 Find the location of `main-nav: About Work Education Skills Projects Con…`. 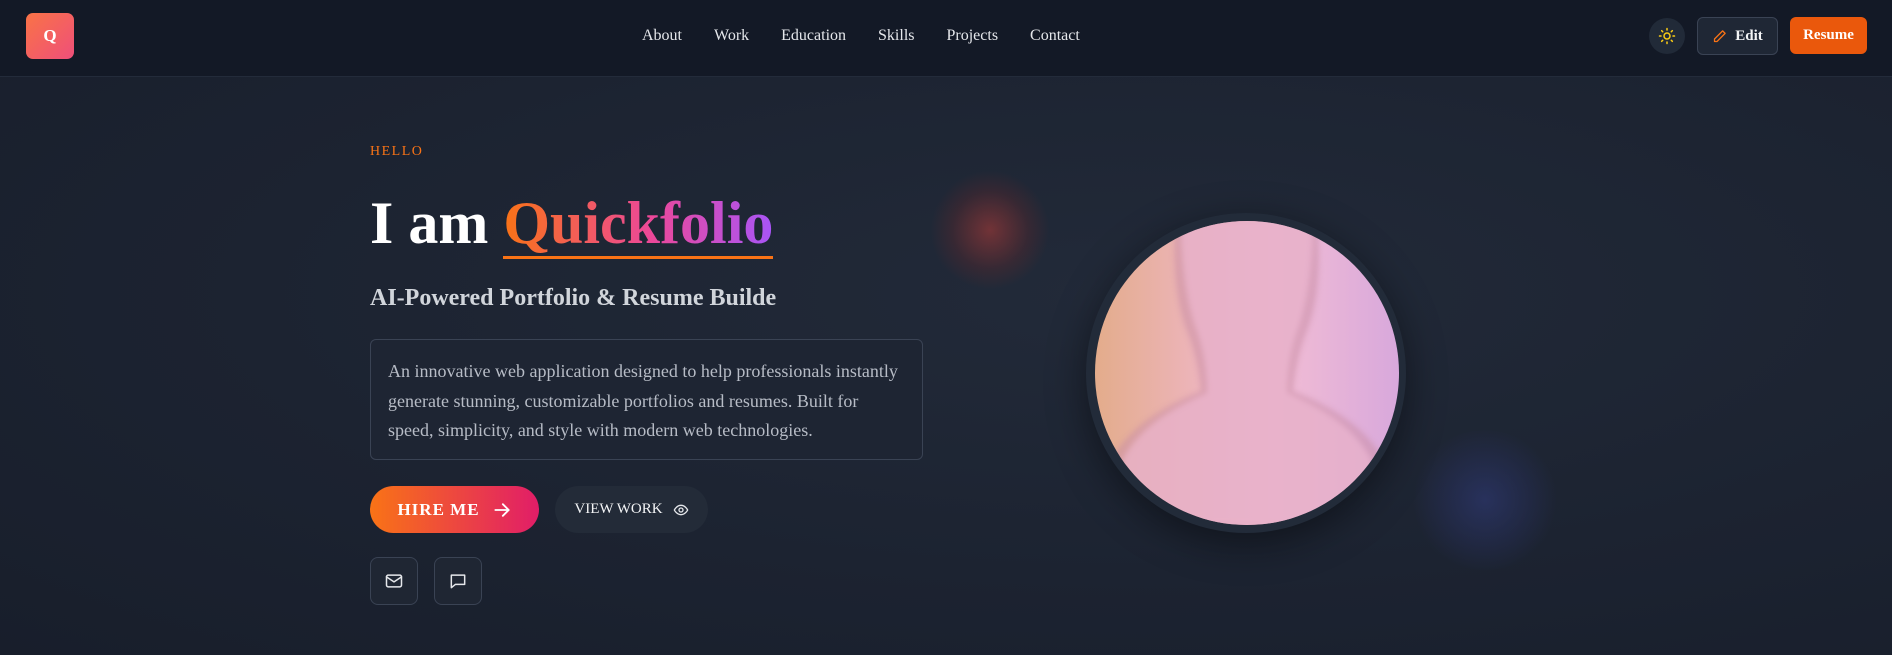

main-nav: About Work Education Skills Projects Con… is located at coordinates (877, 36).